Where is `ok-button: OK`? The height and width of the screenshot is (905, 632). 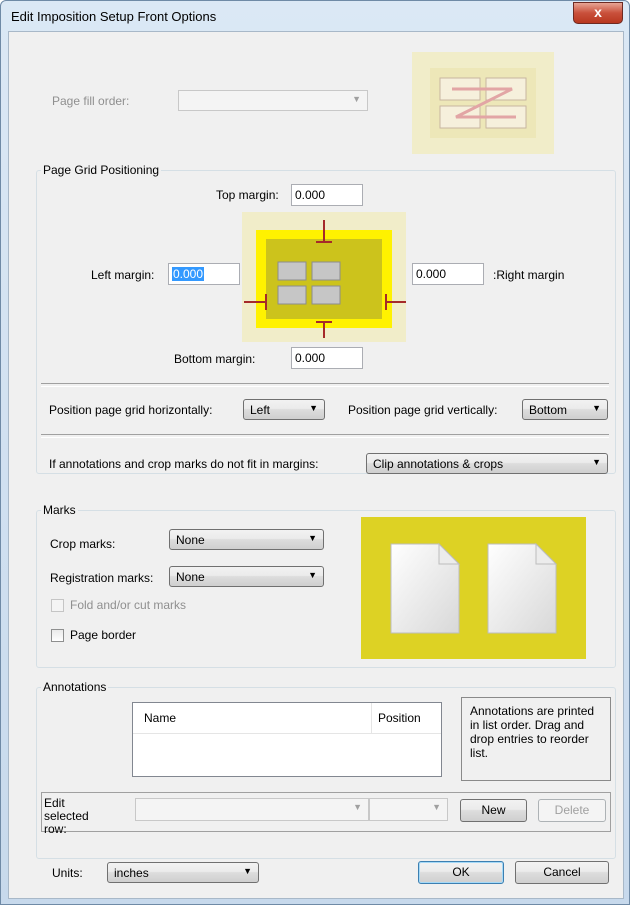
ok-button: OK is located at coordinates (461, 872).